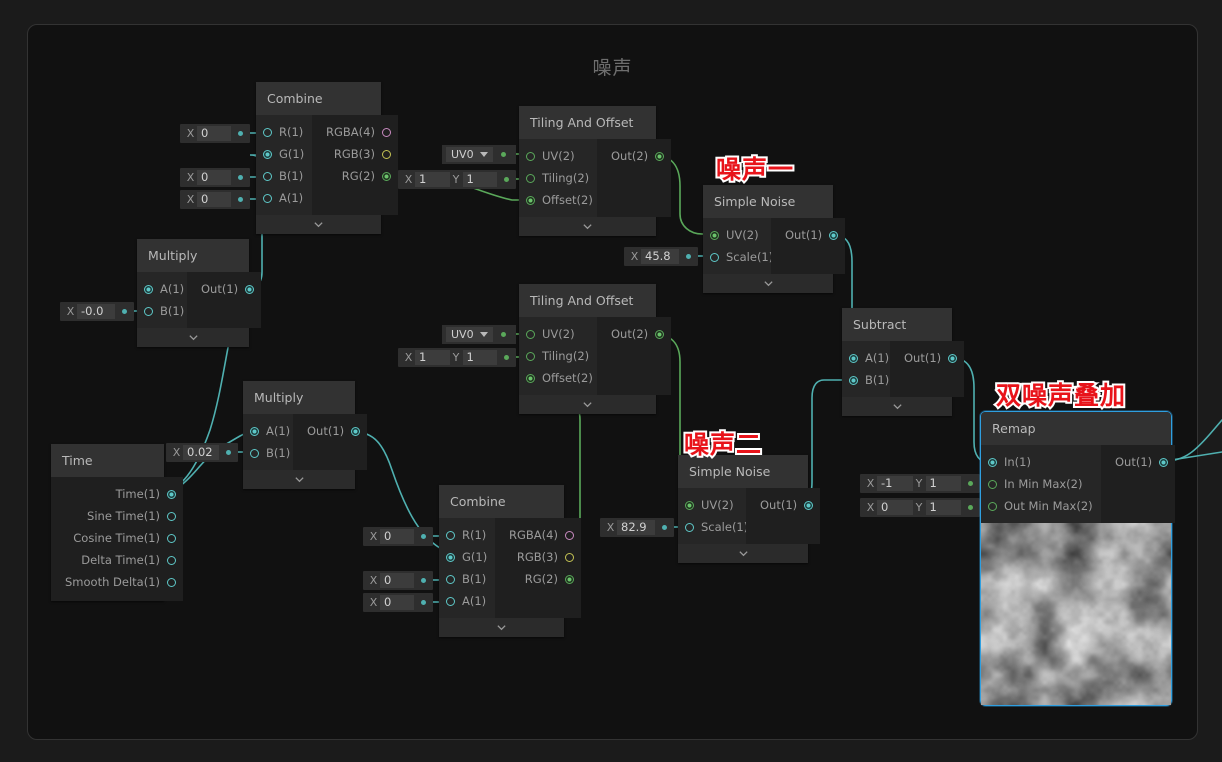 The image size is (1222, 762). Describe the element at coordinates (903, 362) in the screenshot. I see `node-subtract: Subtract A(1) B(1) Out(1)` at that location.